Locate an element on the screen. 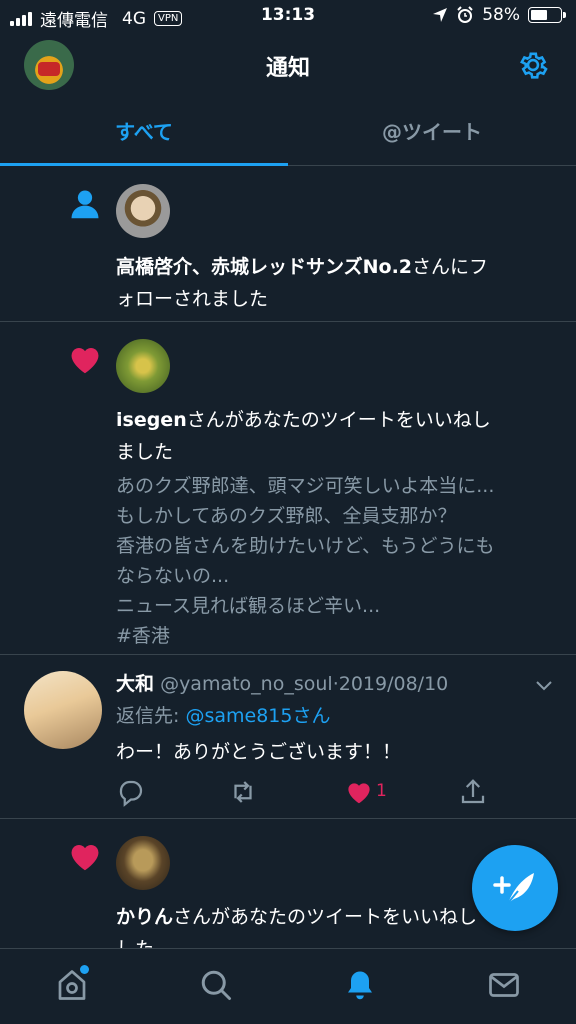 The width and height of the screenshot is (576, 1024). tweet-actions: 1 is located at coordinates (306, 793).